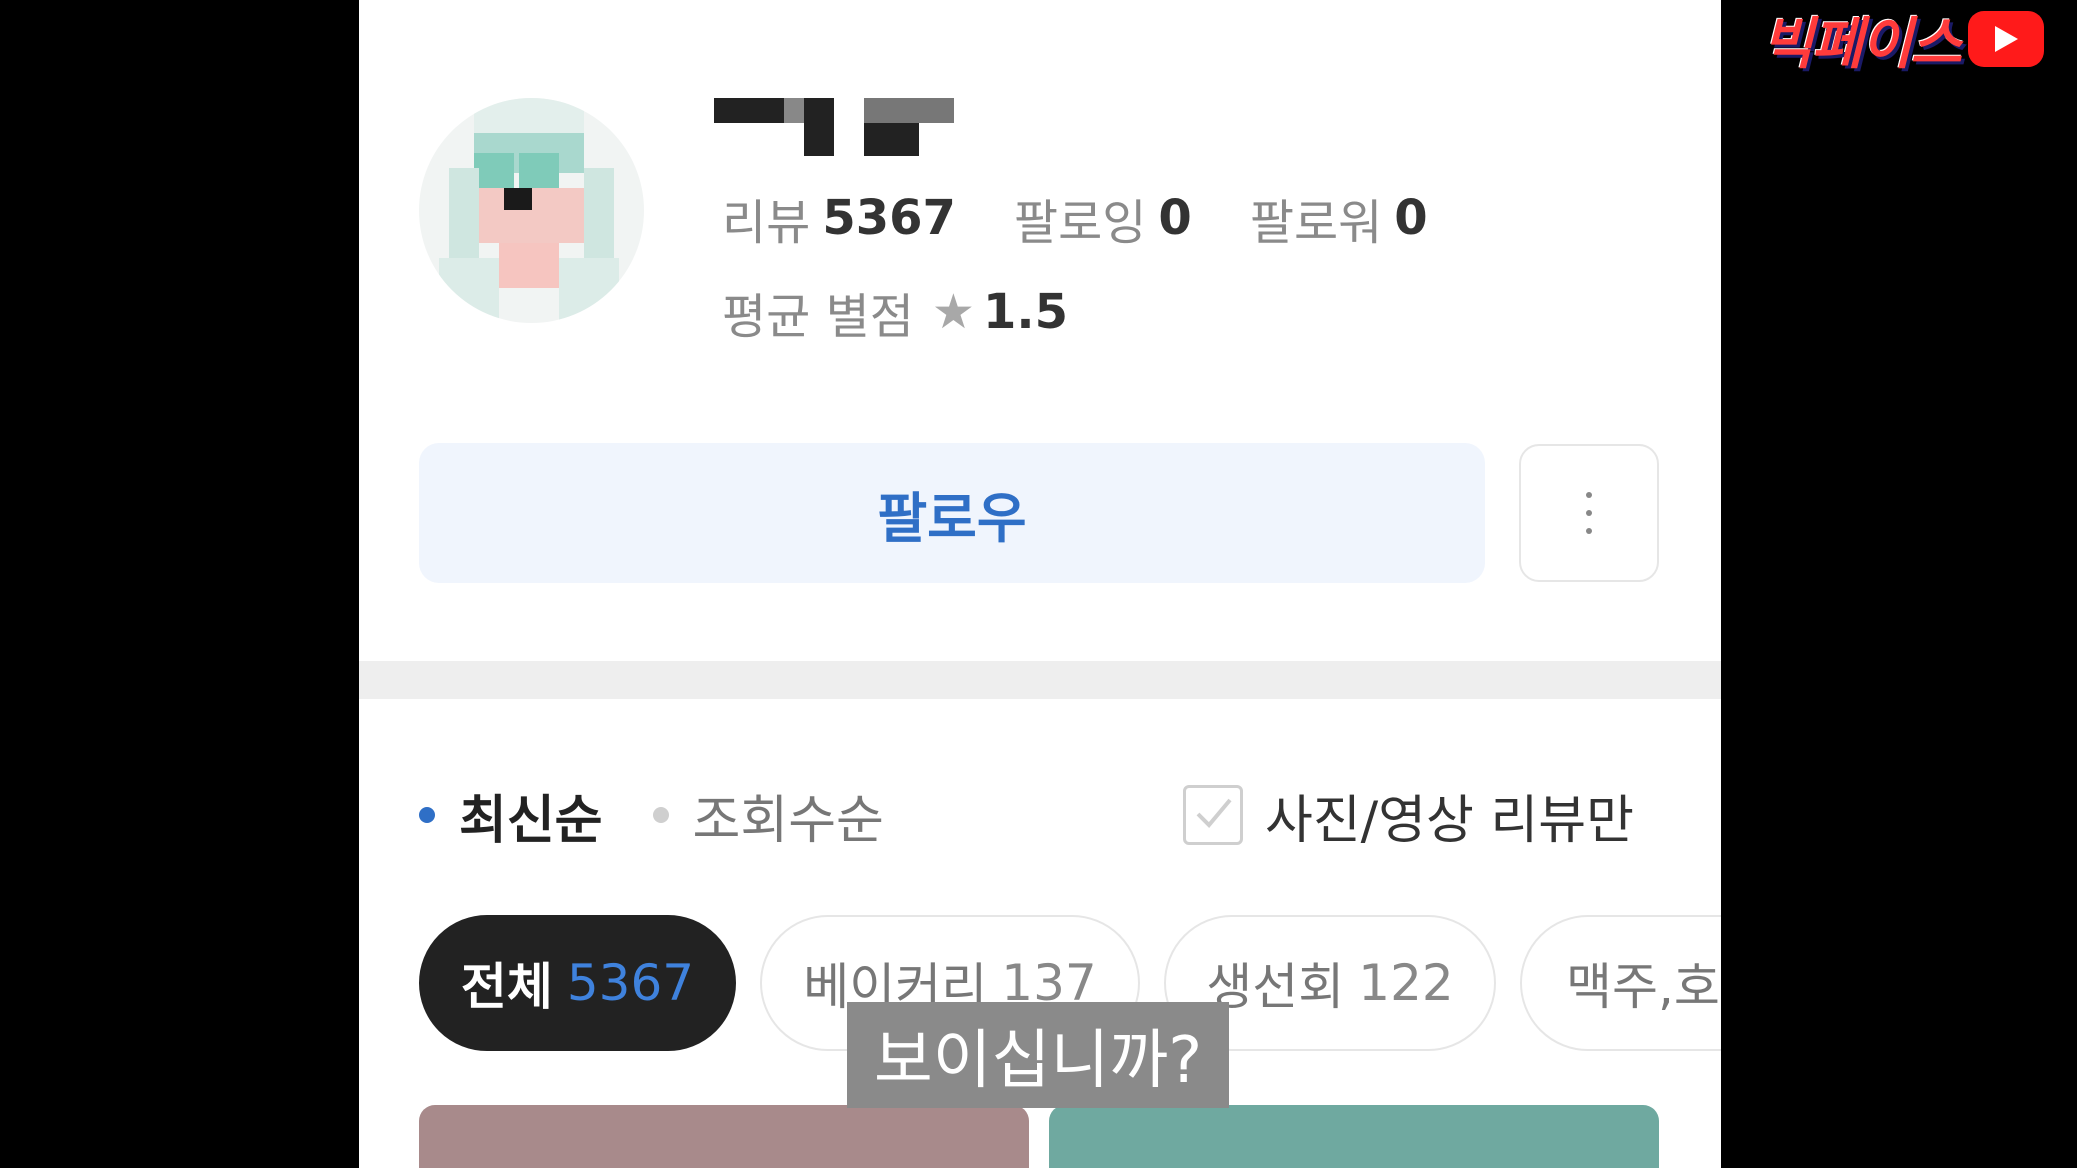  What do you see at coordinates (427, 815) in the screenshot?
I see `selected-dot-icon` at bounding box center [427, 815].